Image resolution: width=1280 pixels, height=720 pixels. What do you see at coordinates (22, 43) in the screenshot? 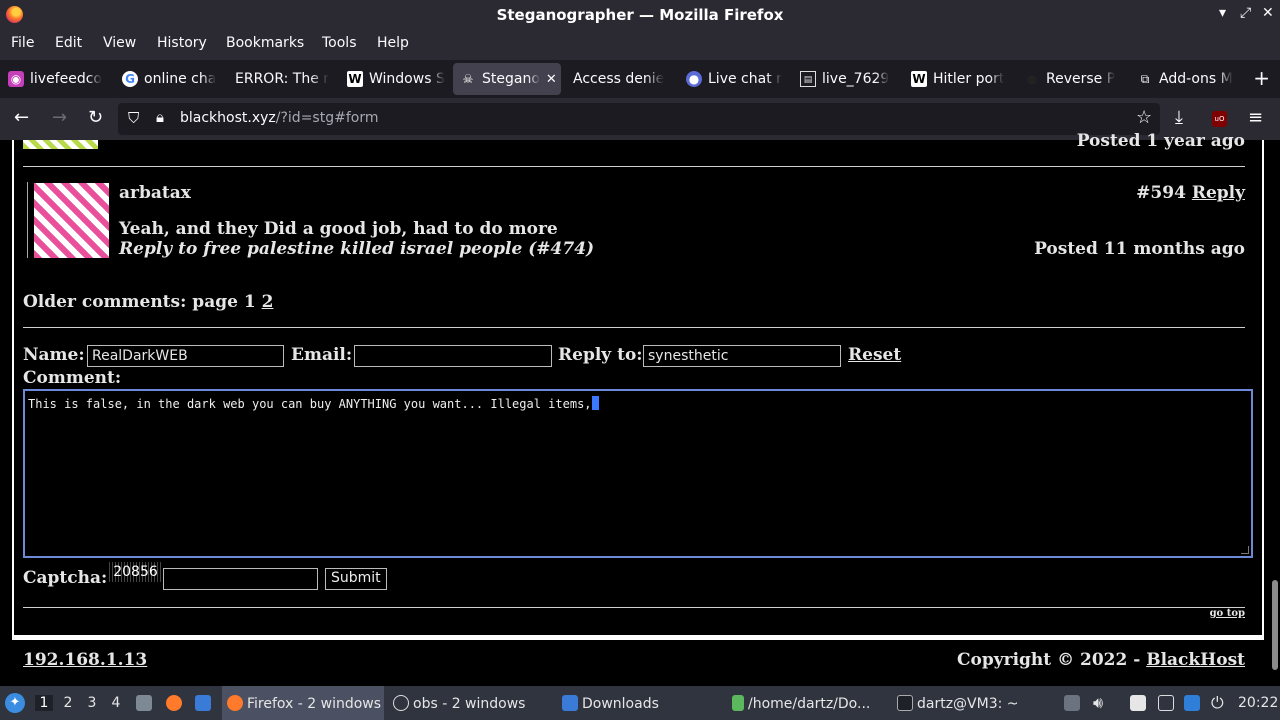
I see `menu-file: File` at bounding box center [22, 43].